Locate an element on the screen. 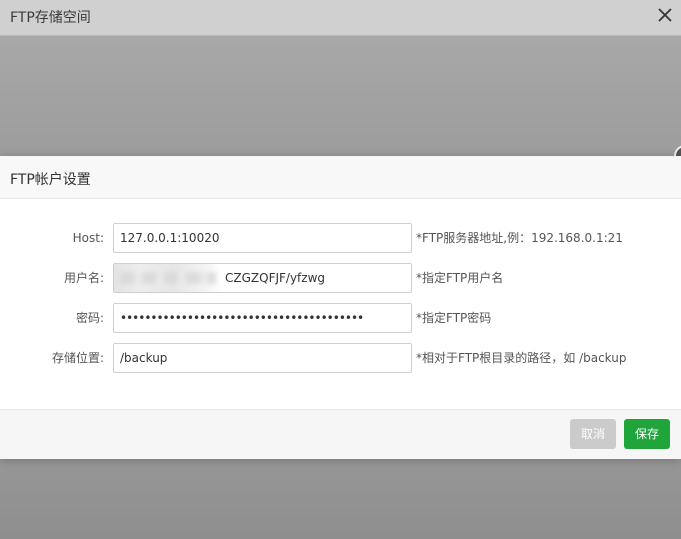  cancel-button: 取消 is located at coordinates (593, 434).